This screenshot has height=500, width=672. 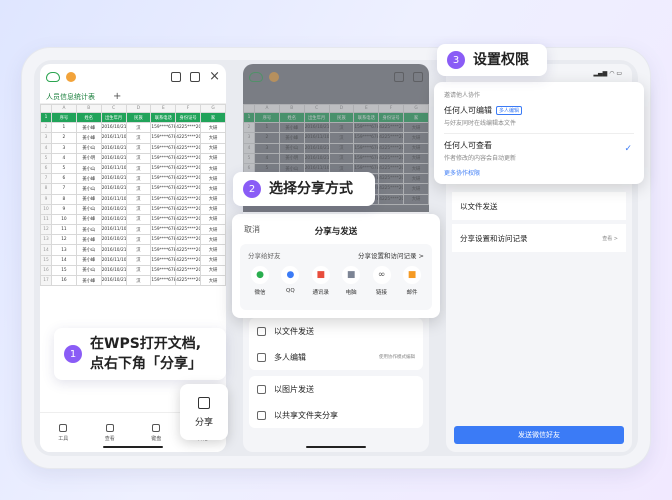 I want to click on header-cell: 姓名, so click(x=291, y=117).